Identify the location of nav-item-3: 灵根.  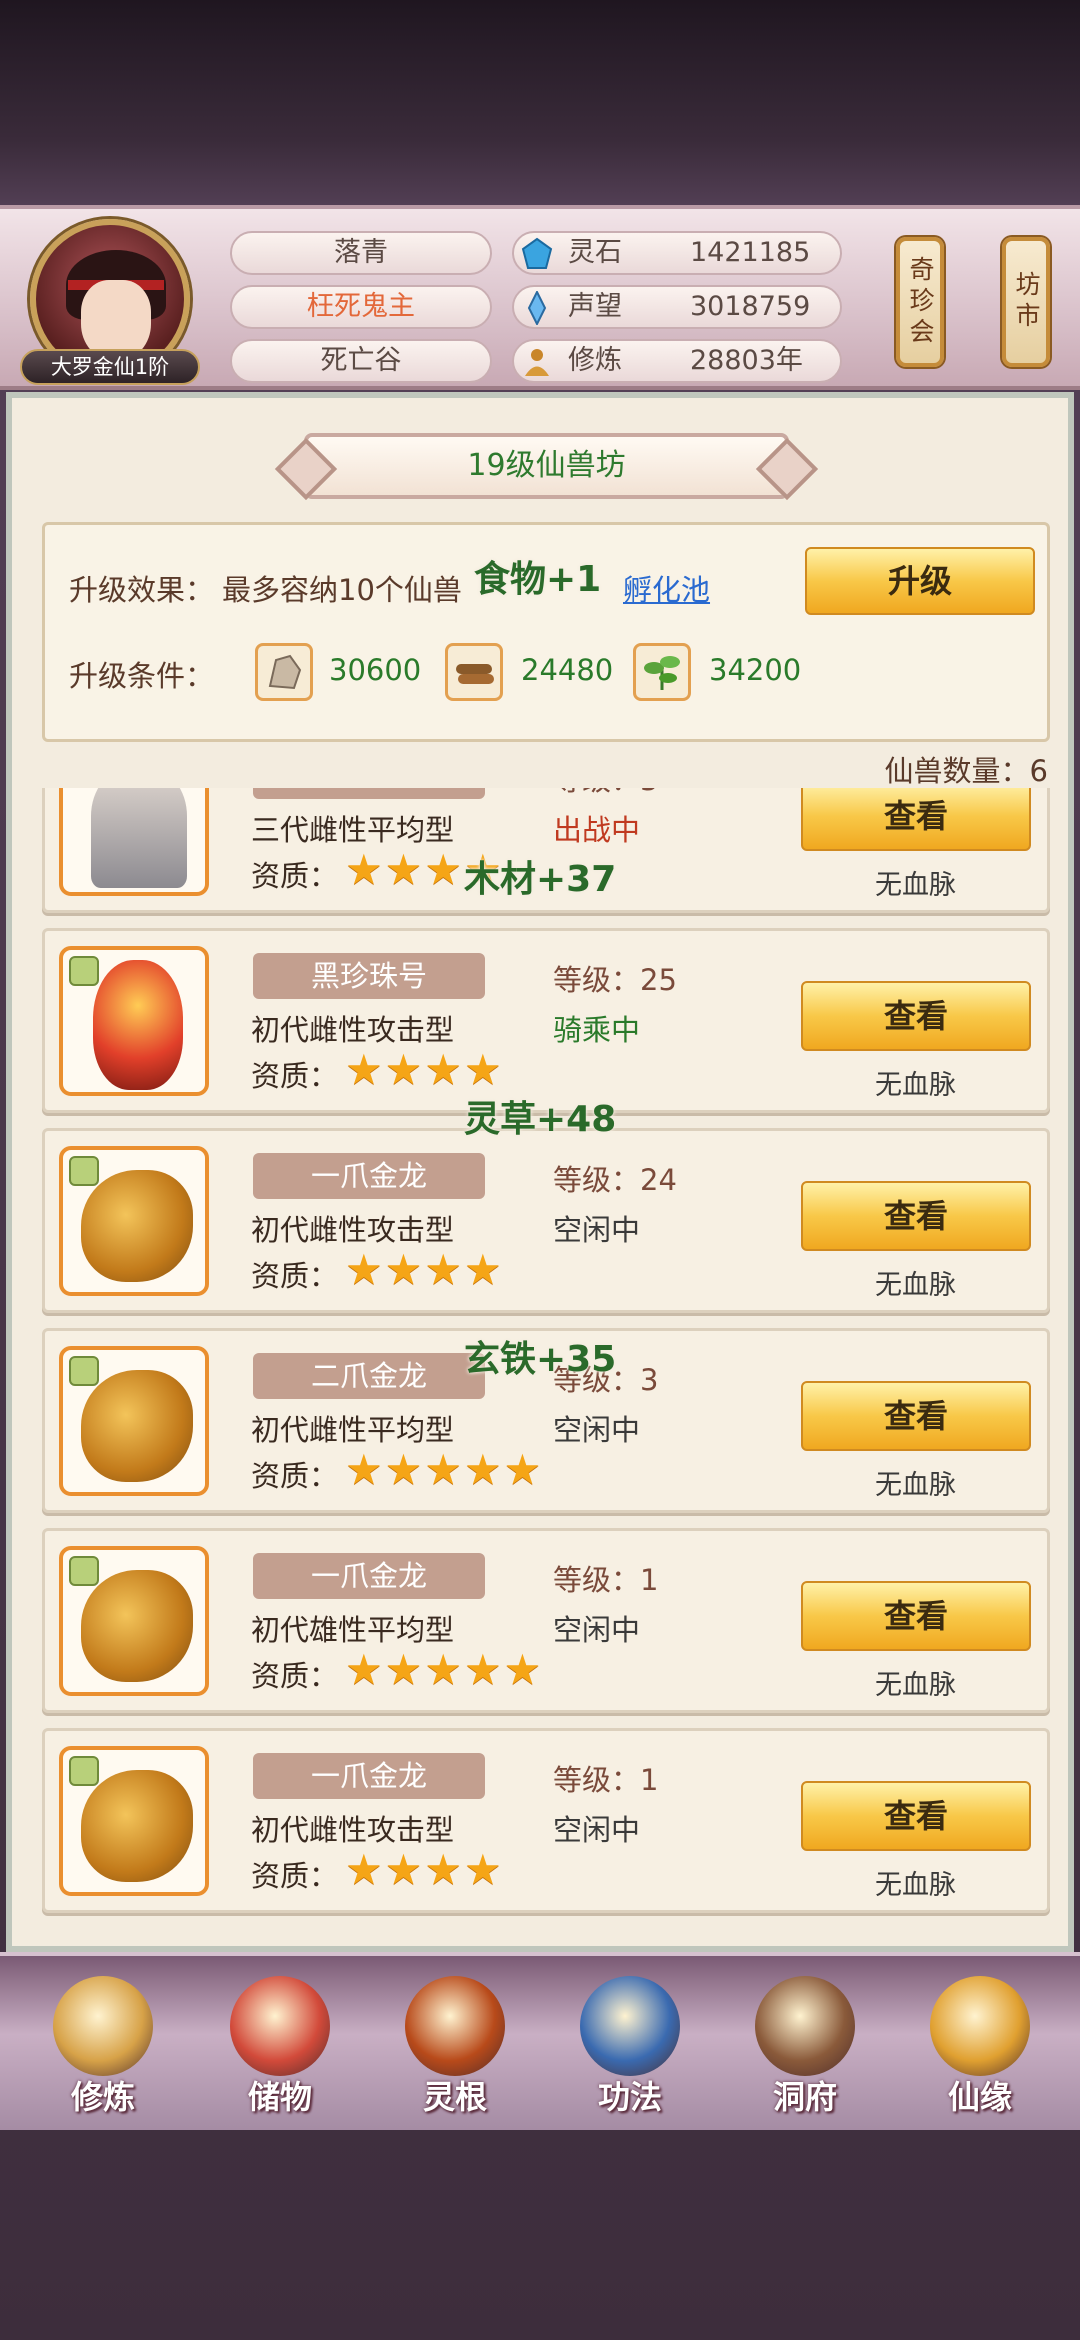
(455, 2046).